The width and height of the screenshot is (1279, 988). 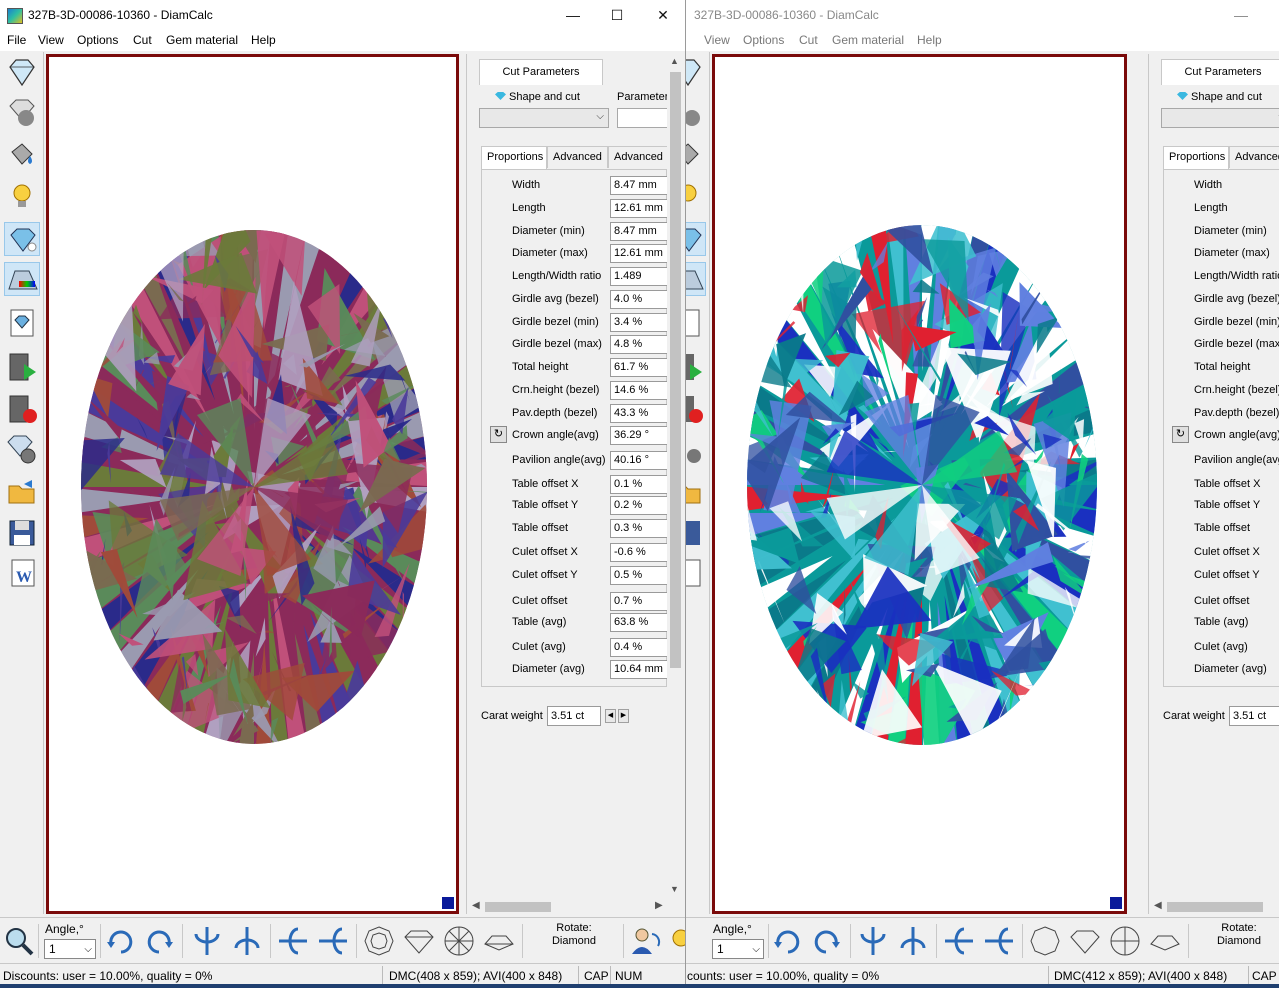 What do you see at coordinates (674, 61) in the screenshot?
I see `scroll-up-icon: ▲` at bounding box center [674, 61].